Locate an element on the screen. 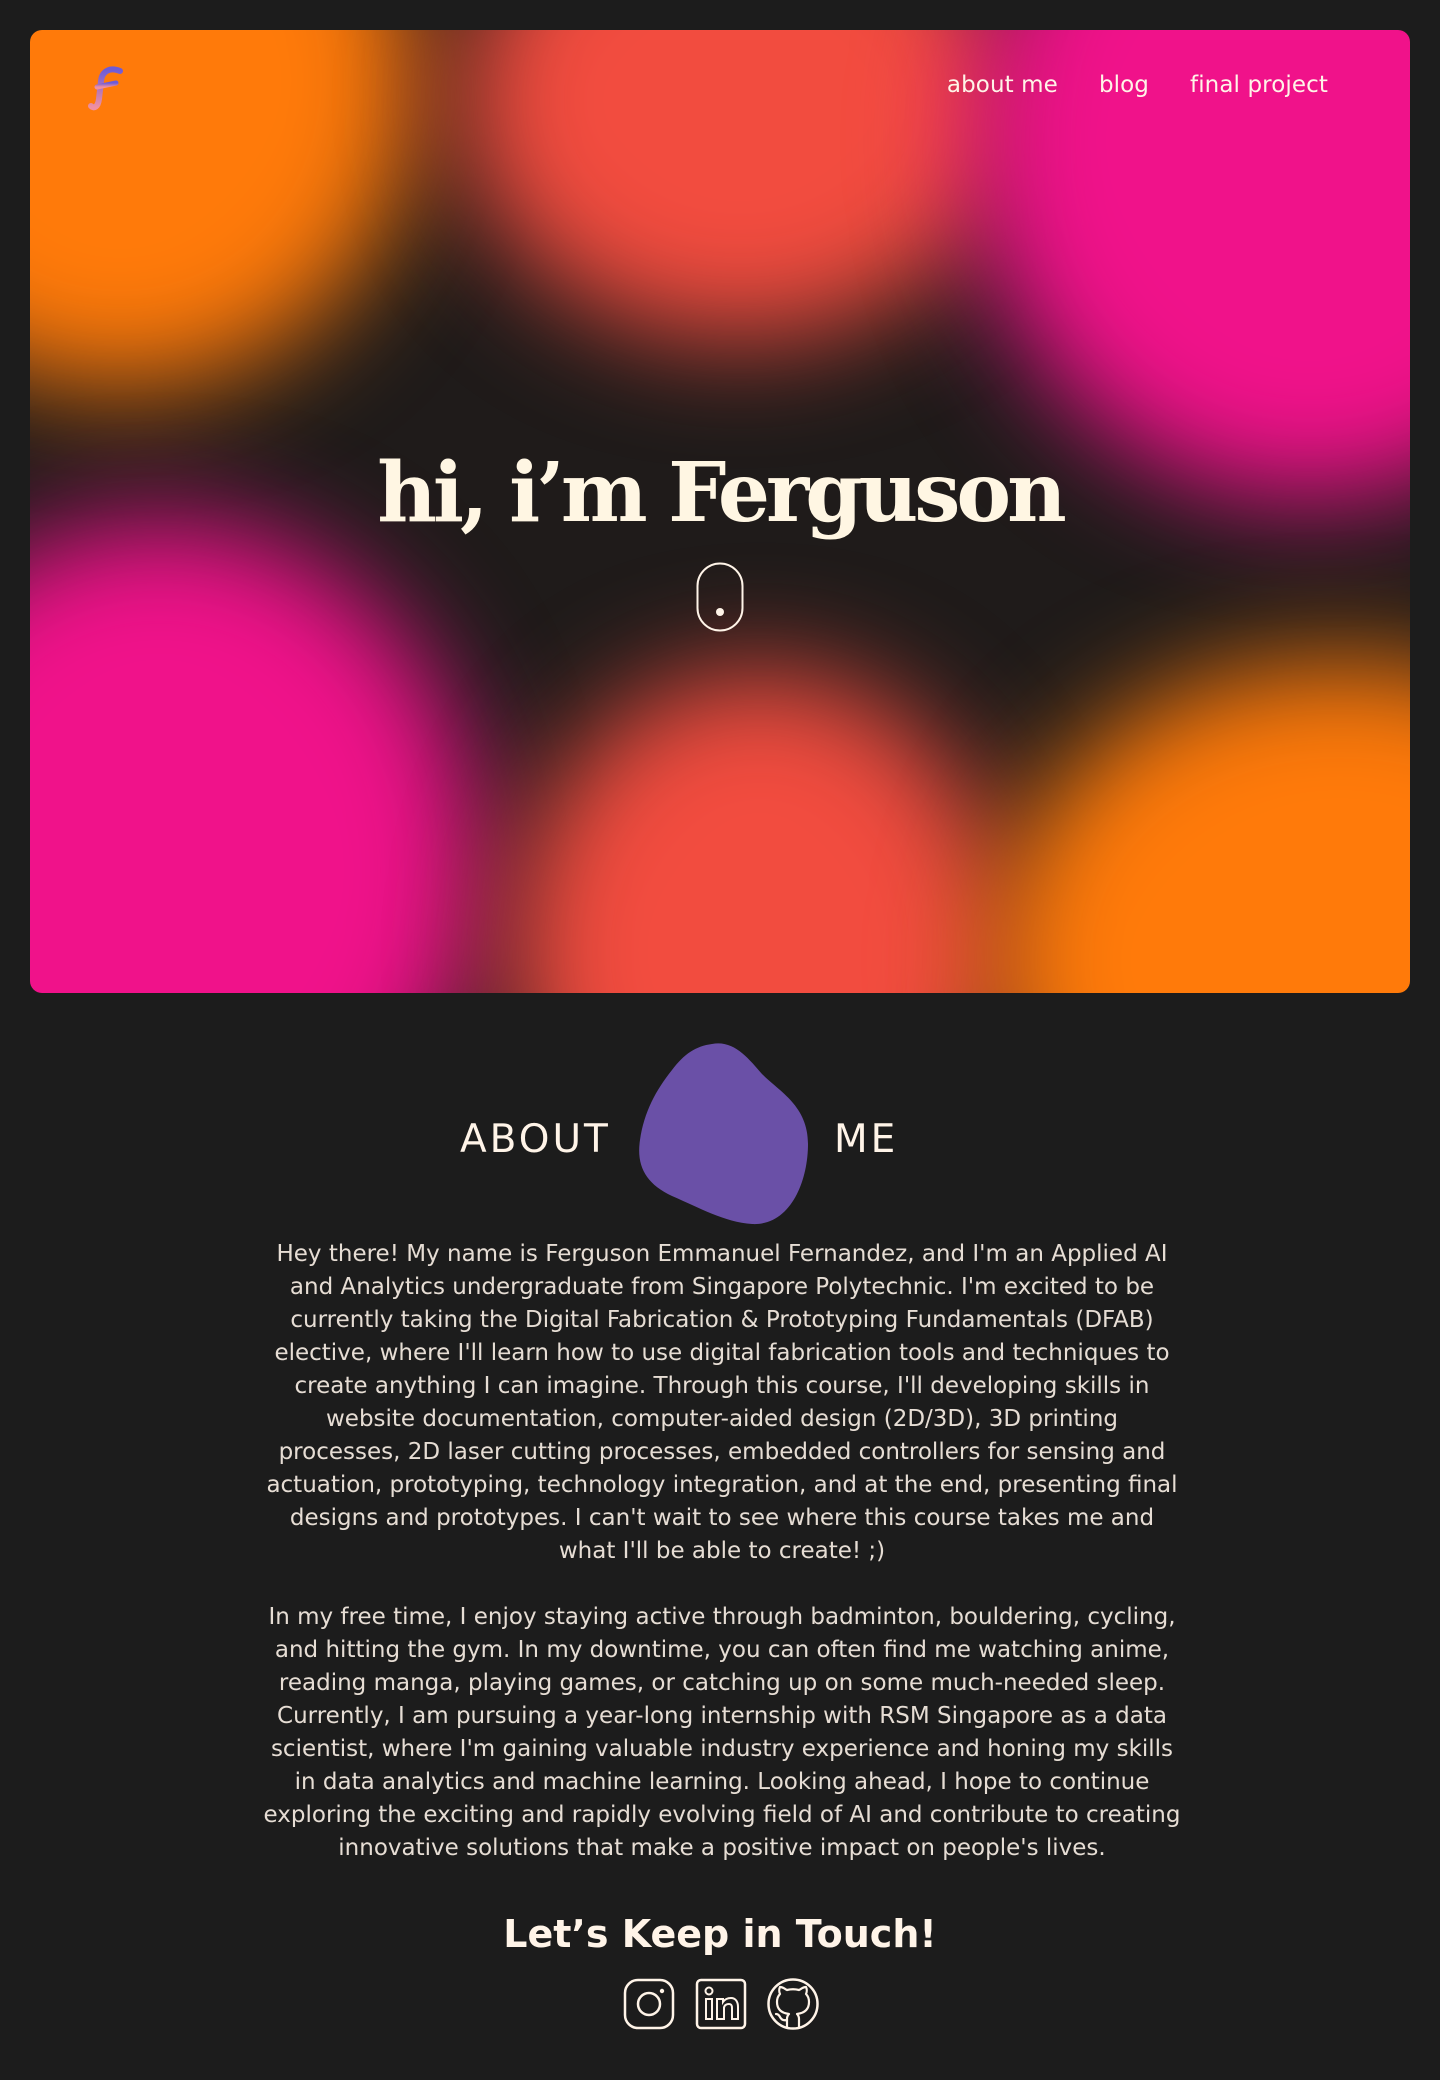 The height and width of the screenshot is (2080, 1440). about-blob-shape is located at coordinates (722, 1135).